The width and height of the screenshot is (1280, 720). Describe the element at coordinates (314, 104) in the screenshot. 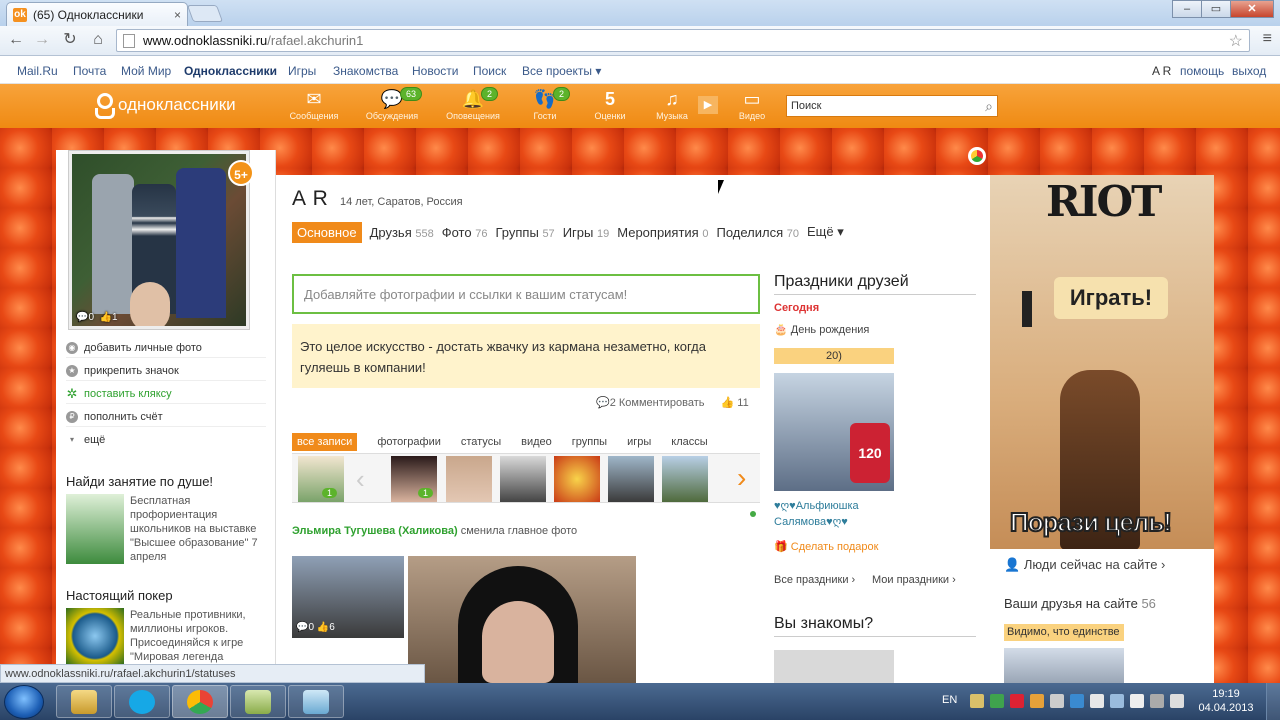

I see `nav-messages: ✉ Сообщения` at that location.